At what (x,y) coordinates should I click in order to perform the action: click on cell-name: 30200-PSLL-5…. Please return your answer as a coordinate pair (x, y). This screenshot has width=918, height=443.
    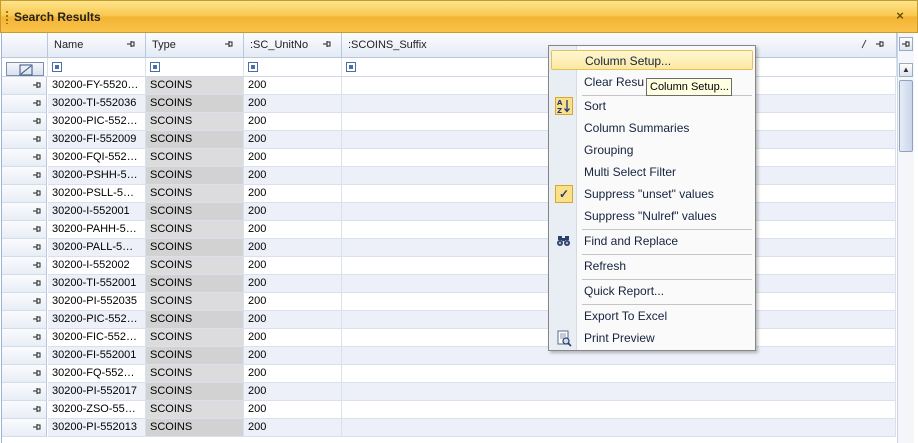
    Looking at the image, I should click on (97, 194).